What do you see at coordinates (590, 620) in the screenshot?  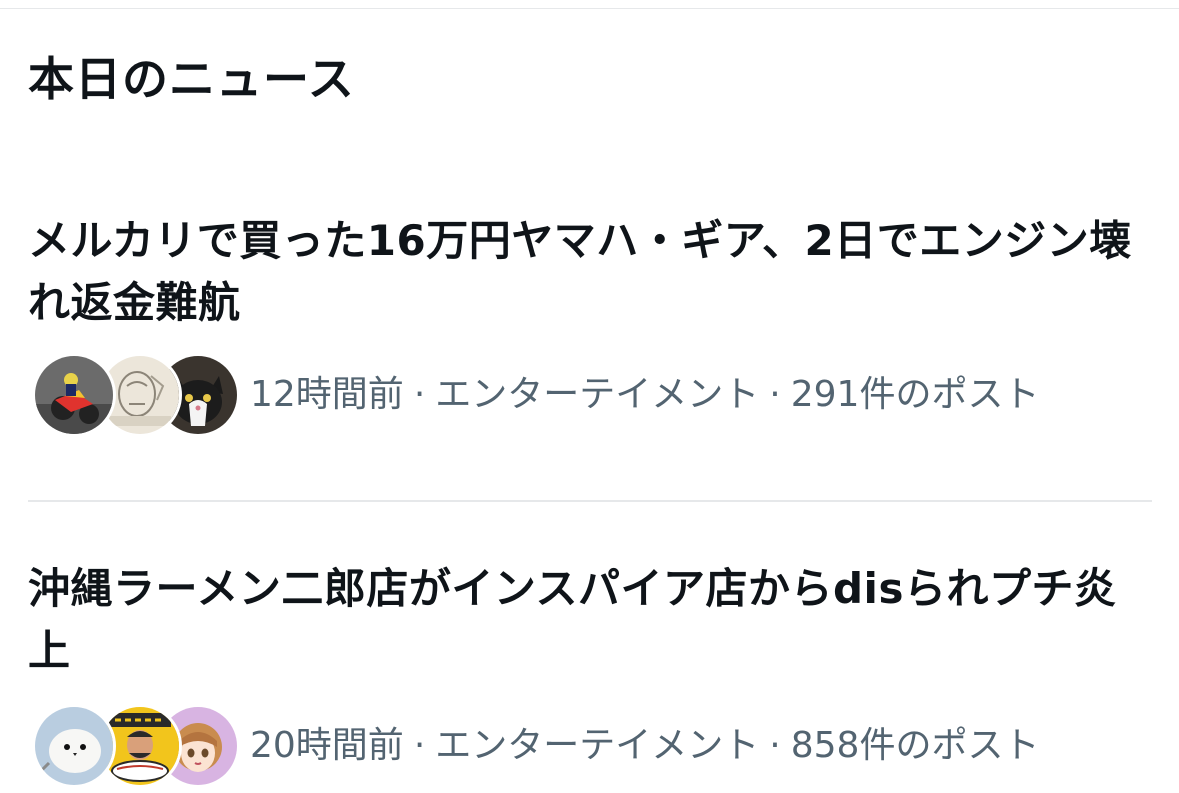 I see `news-headline: 沖縄ラーメン二郎店がインスパイア店からdisられプチ炎上` at bounding box center [590, 620].